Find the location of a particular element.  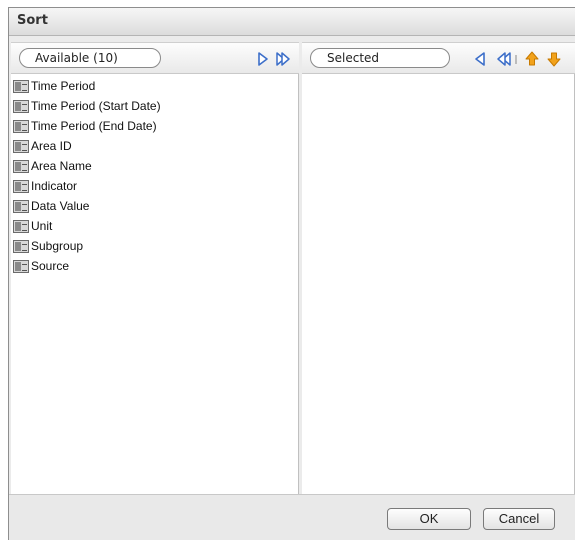

selected-pane-header: Selected is located at coordinates (438, 58).